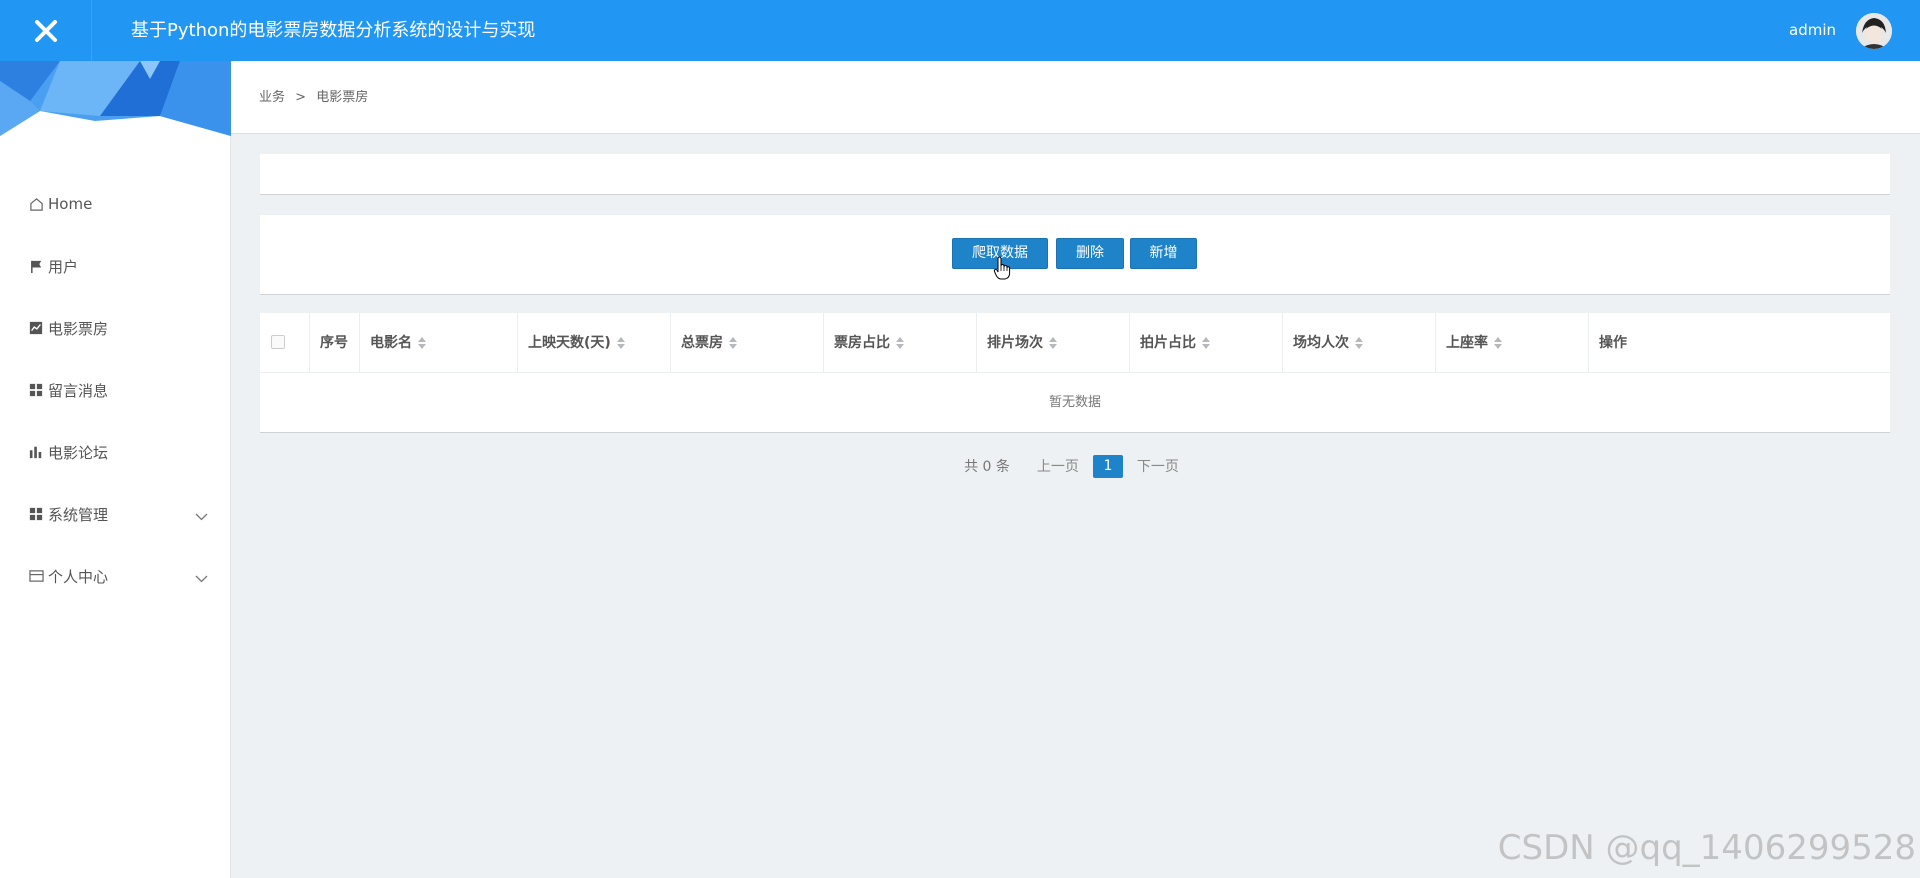 This screenshot has height=878, width=1920. Describe the element at coordinates (1015, 343) in the screenshot. I see `column-label: 排片场次` at that location.